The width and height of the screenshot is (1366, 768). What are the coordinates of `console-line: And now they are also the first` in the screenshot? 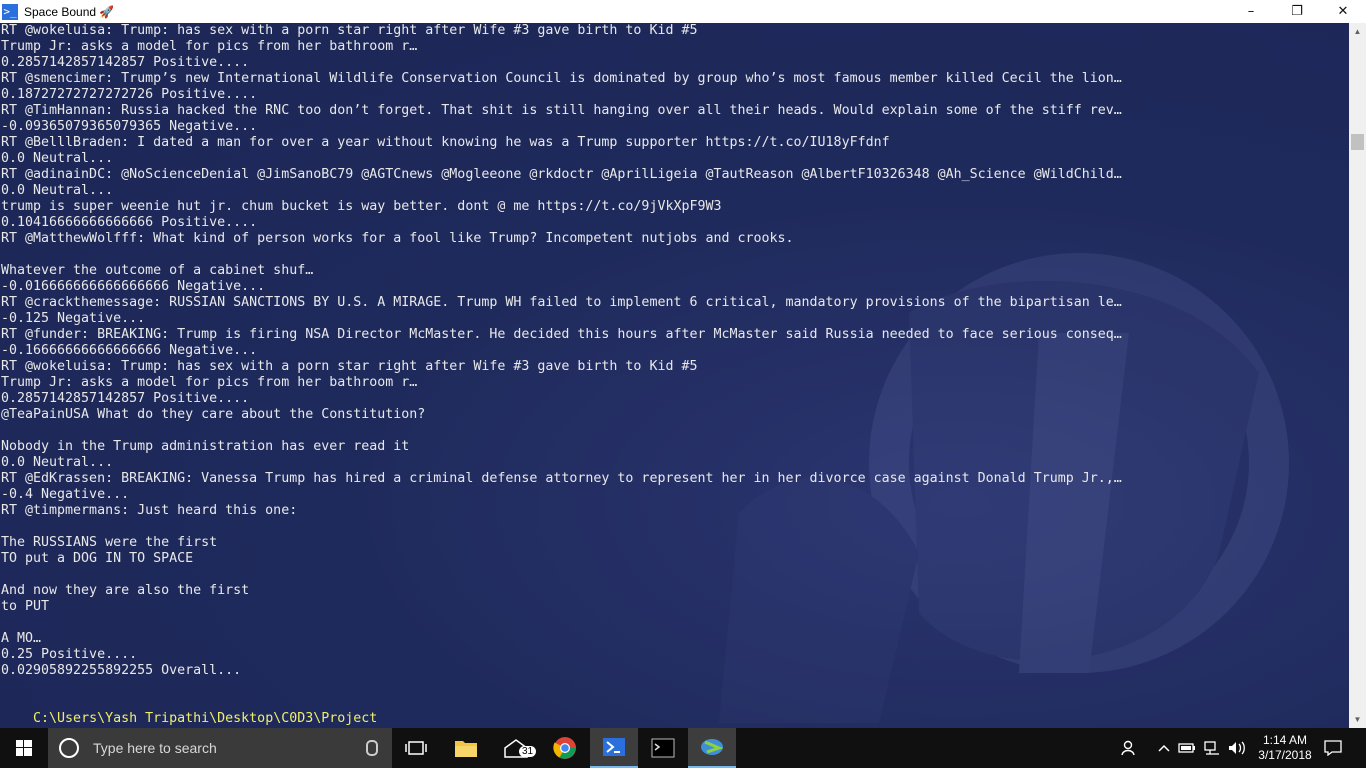 It's located at (125, 590).